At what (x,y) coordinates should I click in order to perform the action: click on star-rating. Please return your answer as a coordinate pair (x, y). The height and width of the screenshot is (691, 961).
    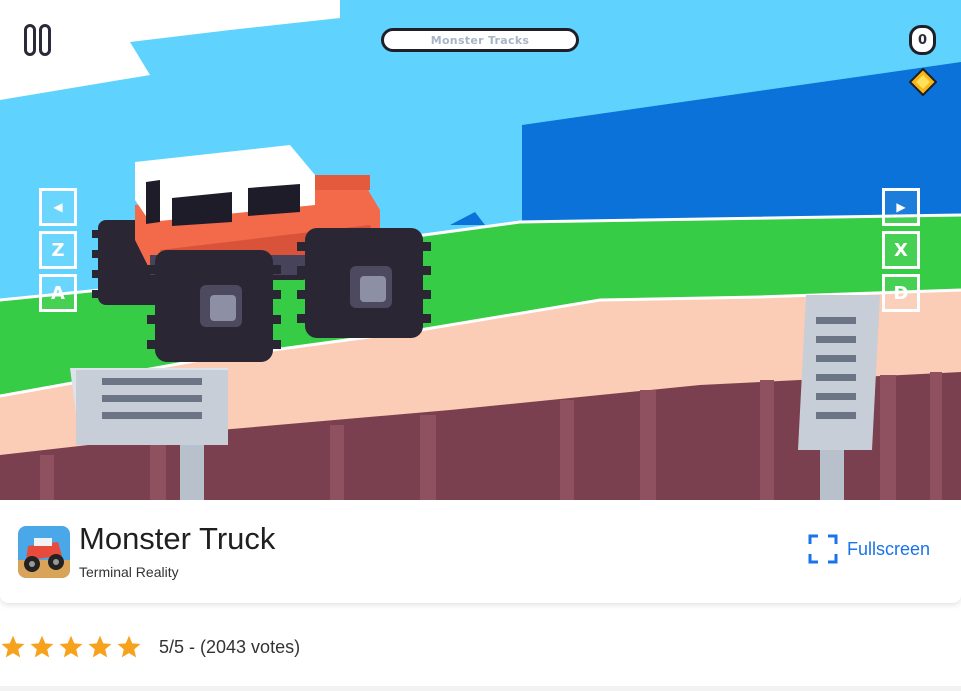
    Looking at the image, I should click on (71, 647).